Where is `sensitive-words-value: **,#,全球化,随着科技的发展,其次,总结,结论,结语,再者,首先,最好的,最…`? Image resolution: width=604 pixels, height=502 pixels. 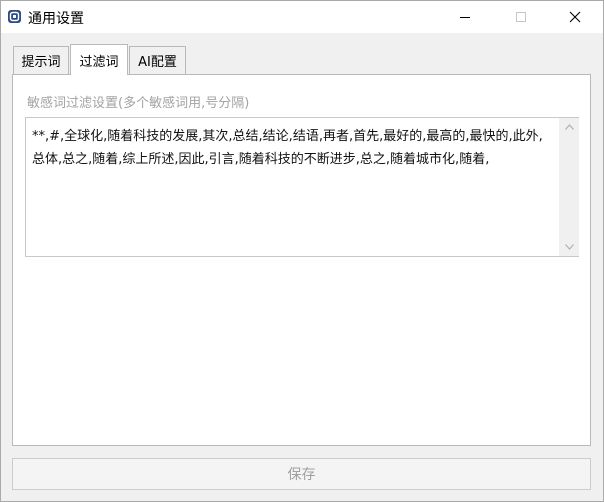 sensitive-words-value: **,#,全球化,随着科技的发展,其次,总结,结论,结语,再者,首先,最好的,最… is located at coordinates (292, 148).